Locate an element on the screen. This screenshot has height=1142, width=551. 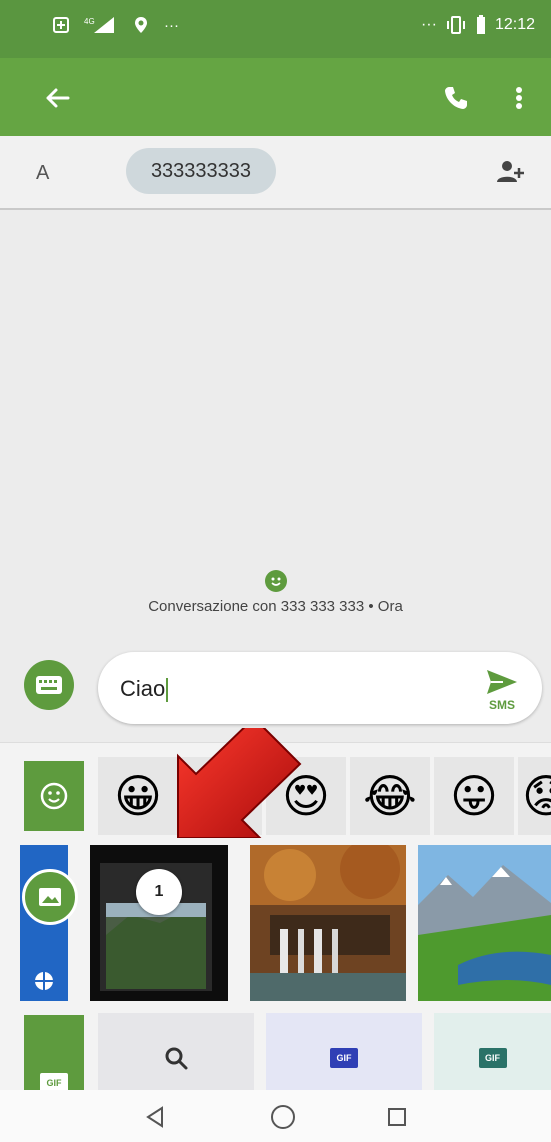
location-icon is located at coordinates (141, 25).